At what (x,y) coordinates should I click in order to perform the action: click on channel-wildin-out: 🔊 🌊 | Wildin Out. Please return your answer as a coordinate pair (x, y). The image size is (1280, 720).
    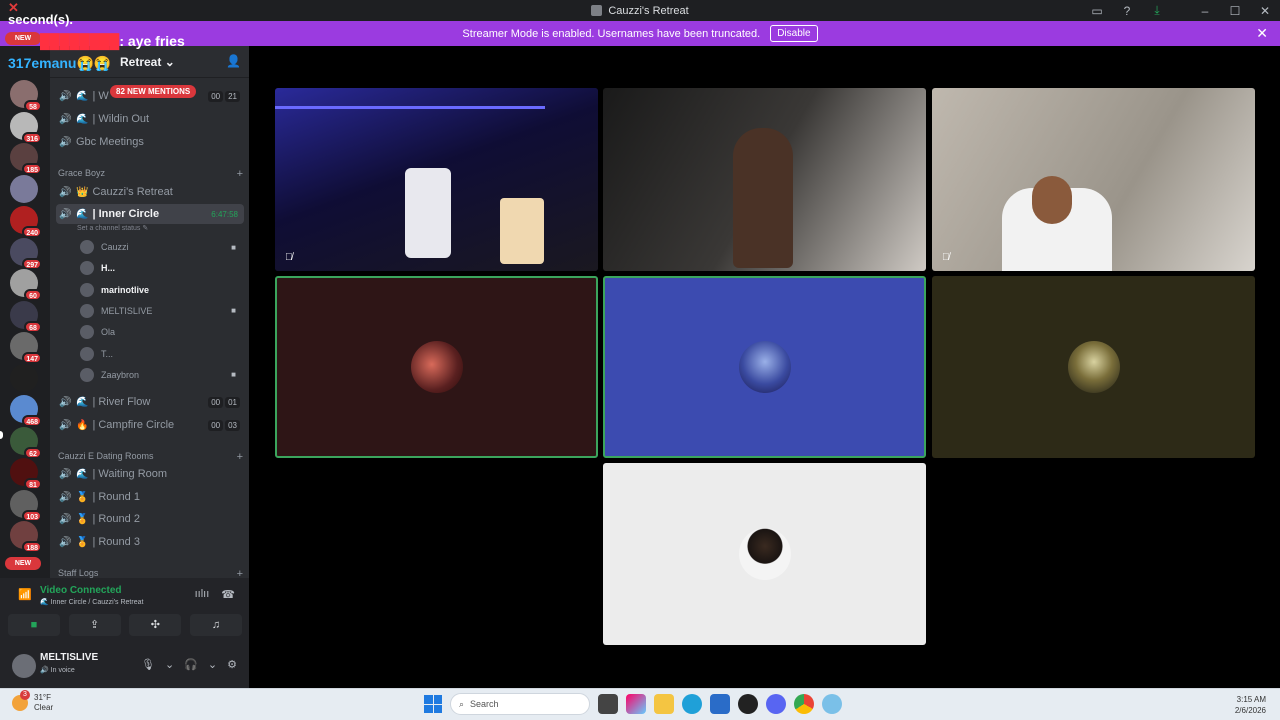
    Looking at the image, I should click on (150, 119).